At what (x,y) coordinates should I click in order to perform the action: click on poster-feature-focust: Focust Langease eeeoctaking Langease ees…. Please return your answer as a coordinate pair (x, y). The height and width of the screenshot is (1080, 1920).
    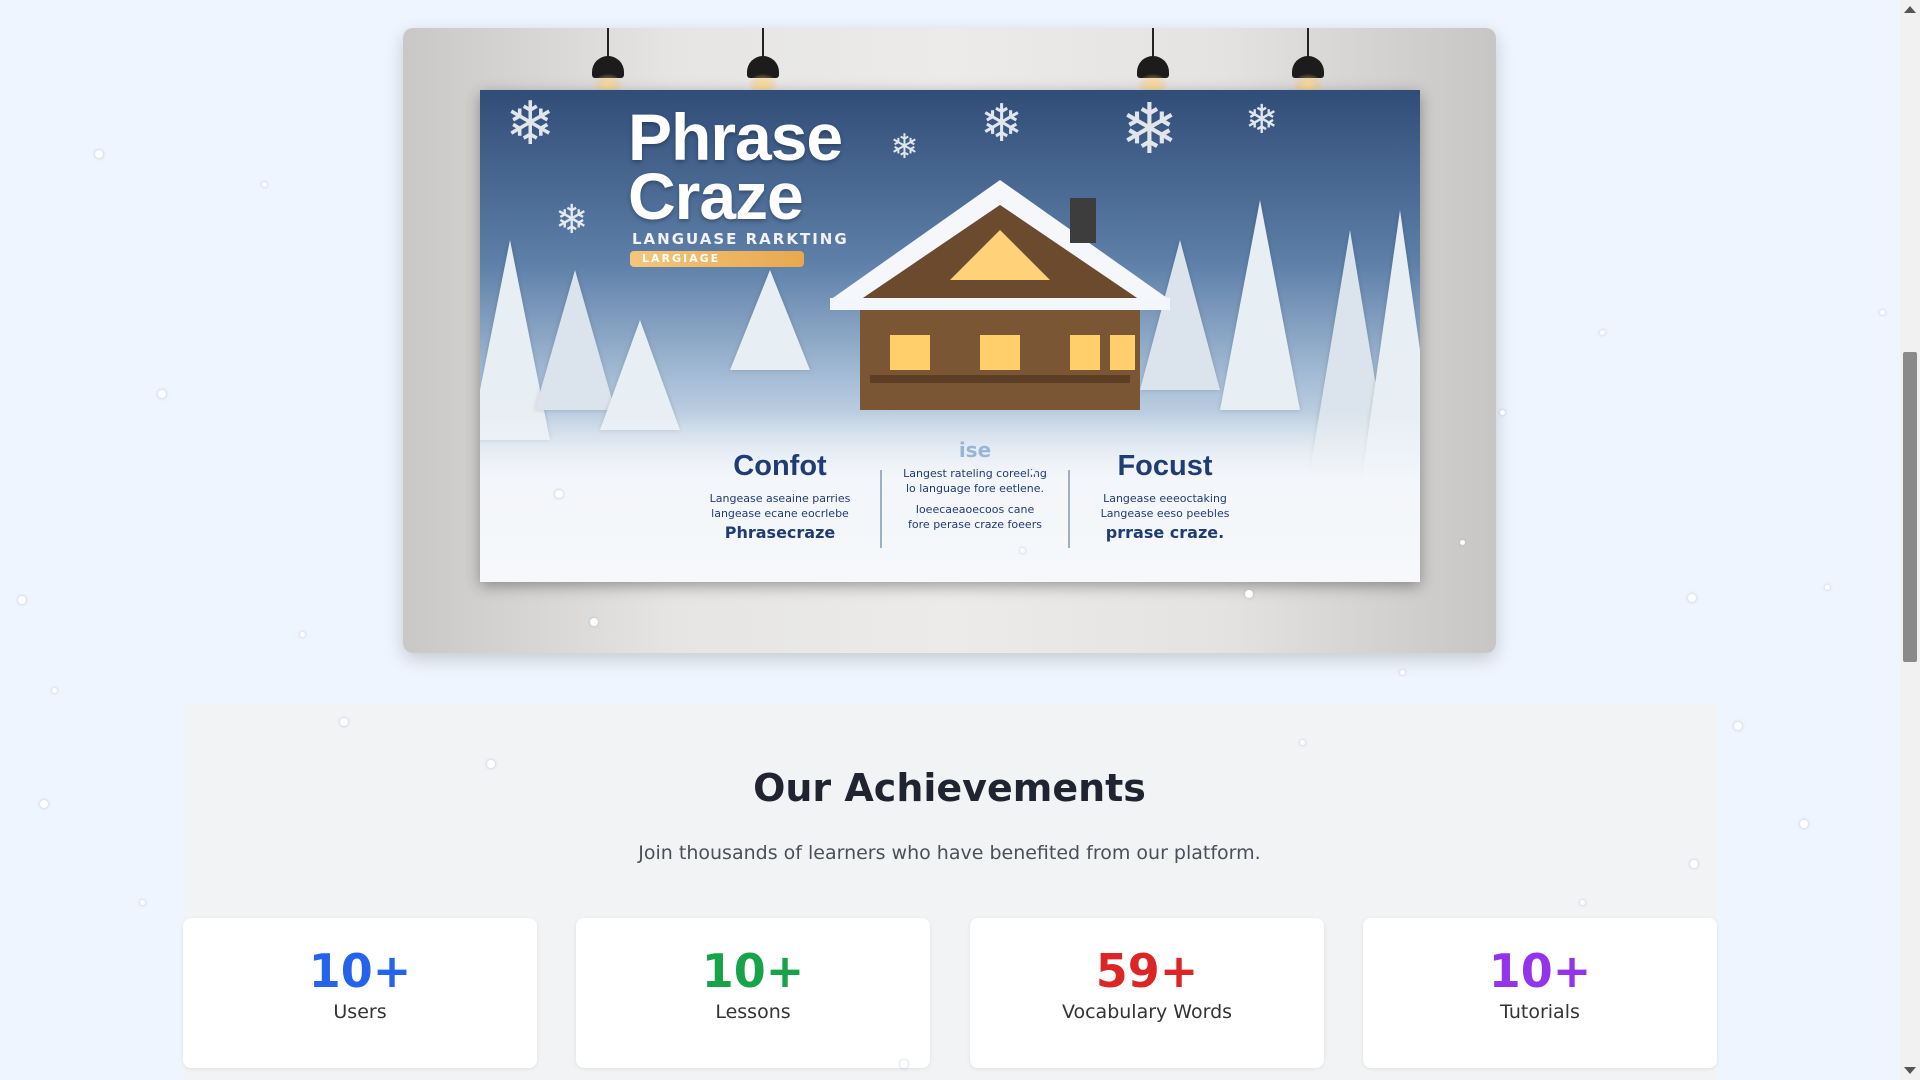
    Looking at the image, I should click on (1165, 496).